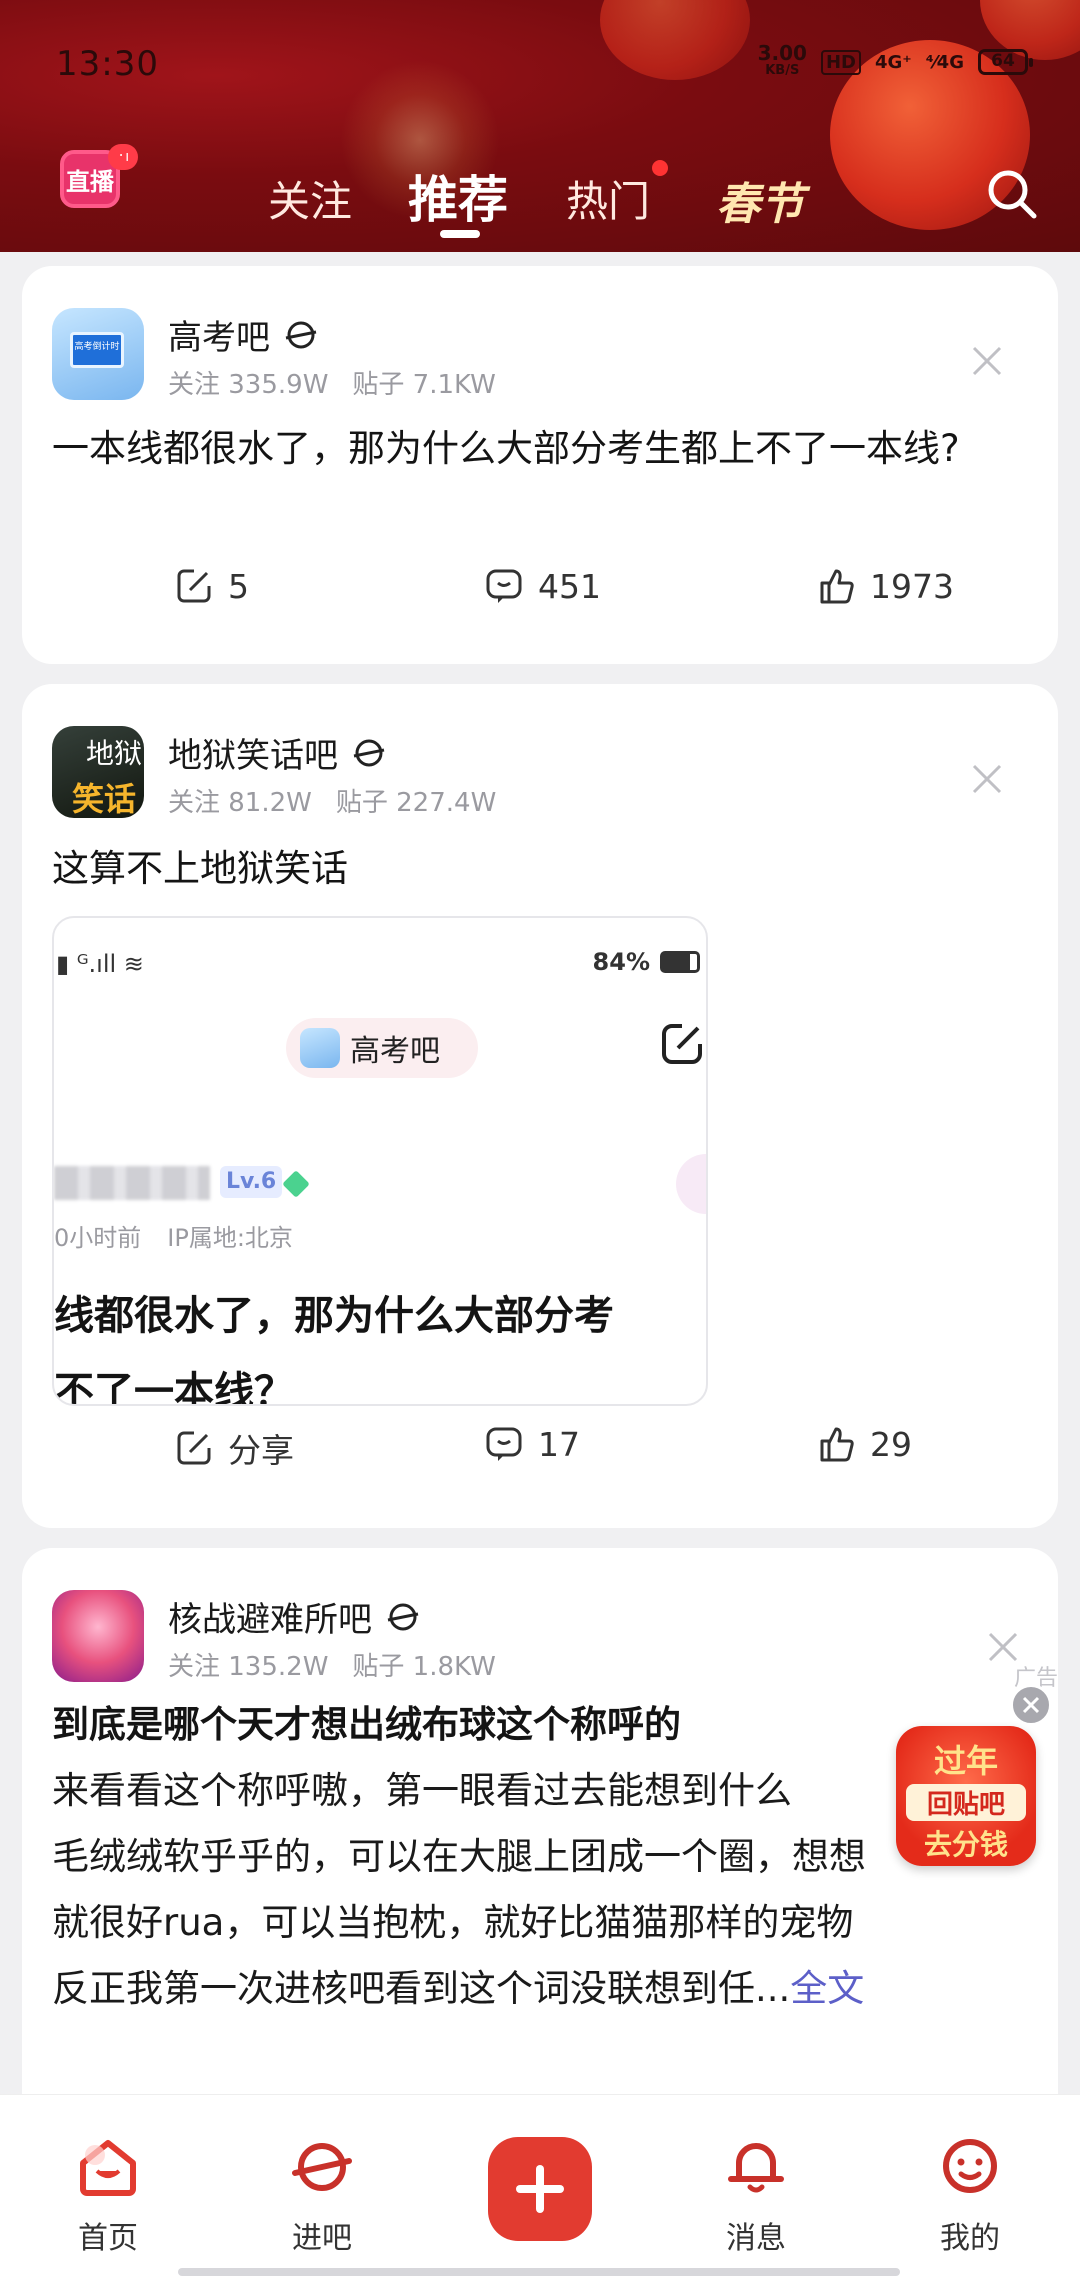 This screenshot has height=2280, width=1080. Describe the element at coordinates (944, 62) in the screenshot. I see `signal-icon: ⁴⁄4G` at that location.